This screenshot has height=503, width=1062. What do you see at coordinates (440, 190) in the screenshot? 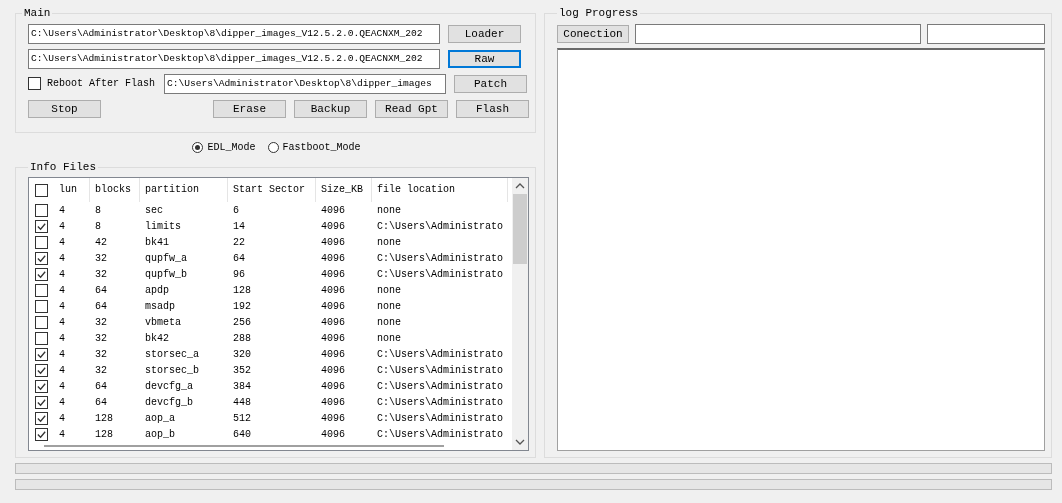
I see `column-header: file location` at bounding box center [440, 190].